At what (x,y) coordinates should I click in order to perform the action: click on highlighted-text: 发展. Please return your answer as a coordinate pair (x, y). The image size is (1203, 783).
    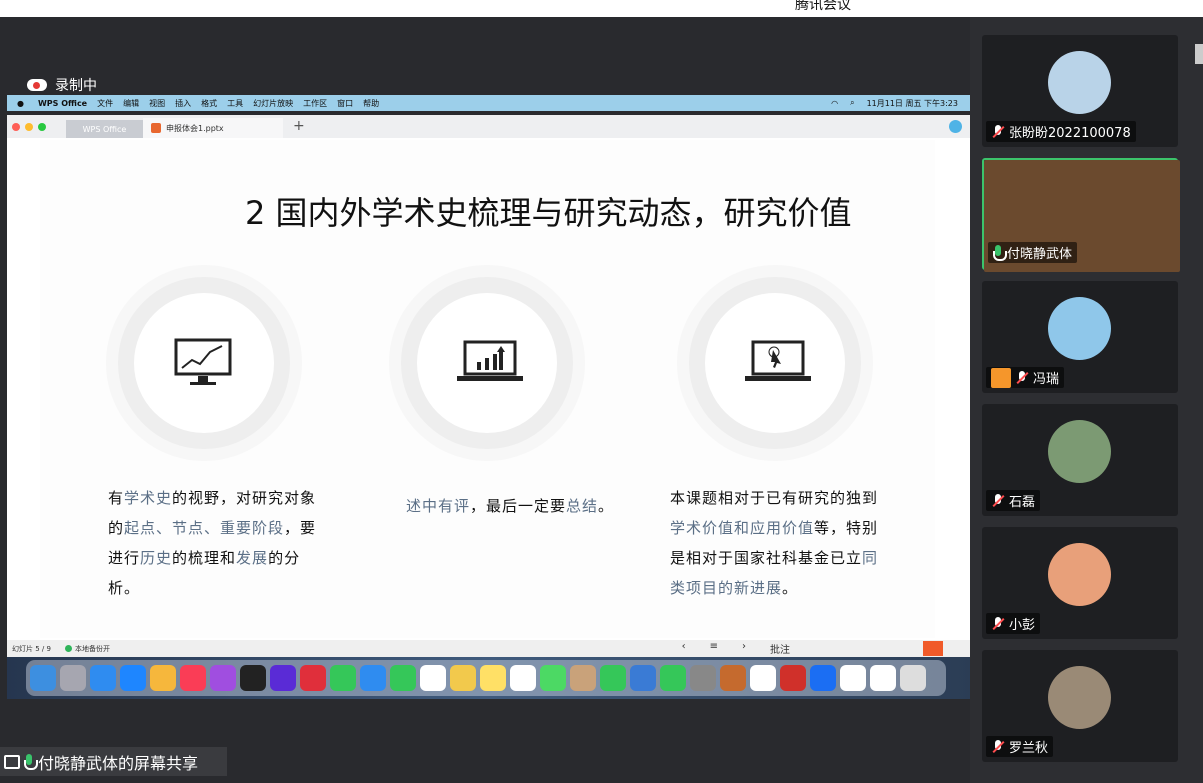
    Looking at the image, I should click on (252, 558).